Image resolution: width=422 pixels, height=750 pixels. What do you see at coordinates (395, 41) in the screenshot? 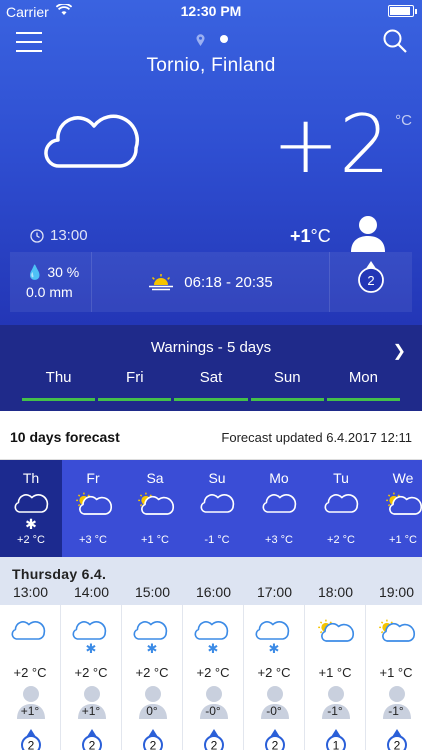
I see `search-icon` at bounding box center [395, 41].